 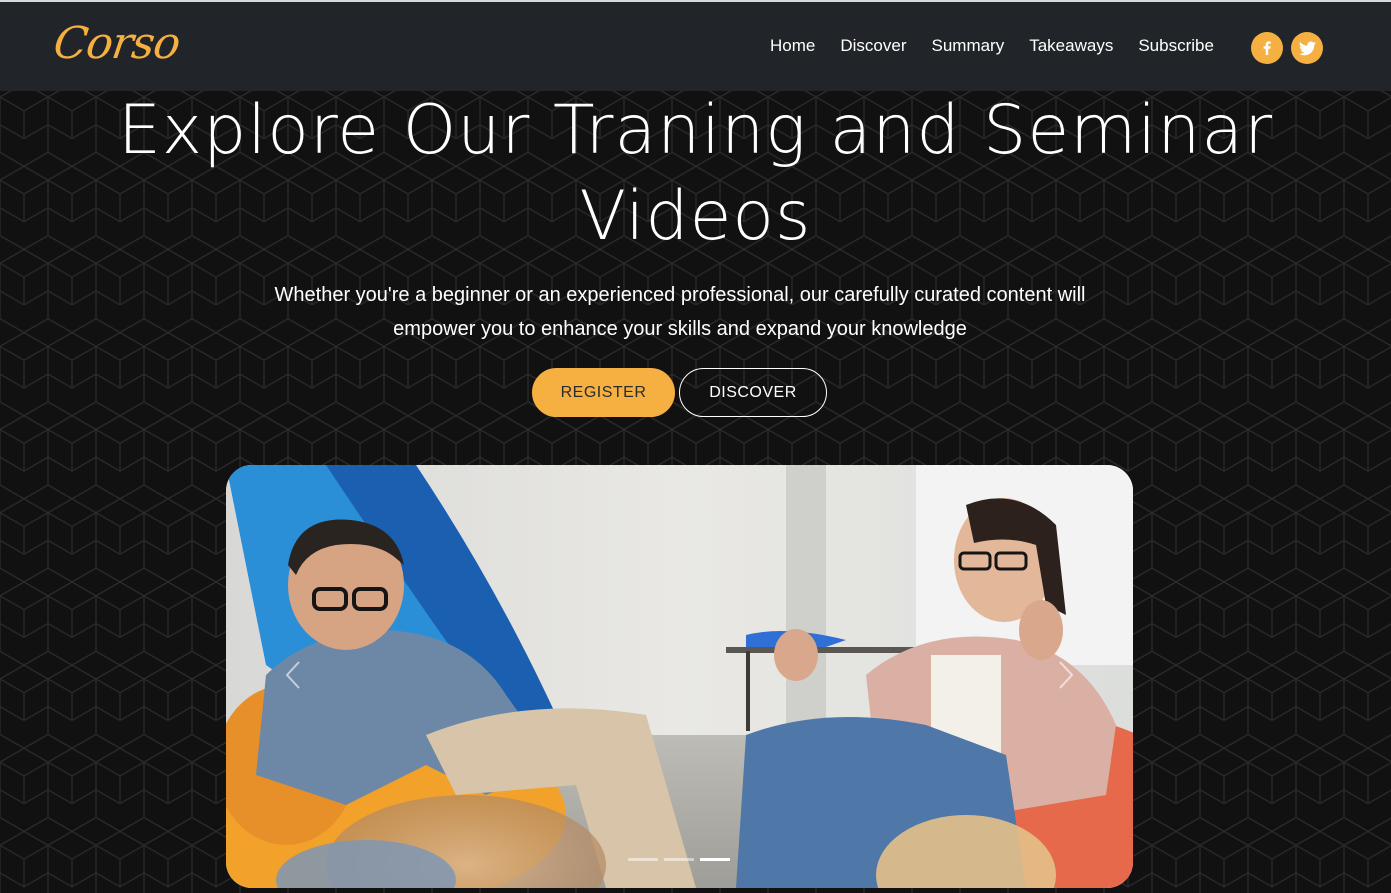 I want to click on chevron-right-icon, so click(x=1066, y=675).